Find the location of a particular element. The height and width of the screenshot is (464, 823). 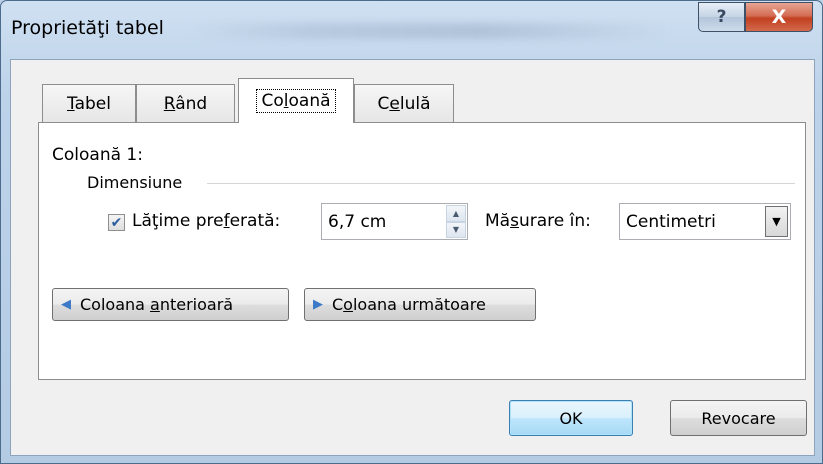

tab-coloana-pre: Co is located at coordinates (272, 101).